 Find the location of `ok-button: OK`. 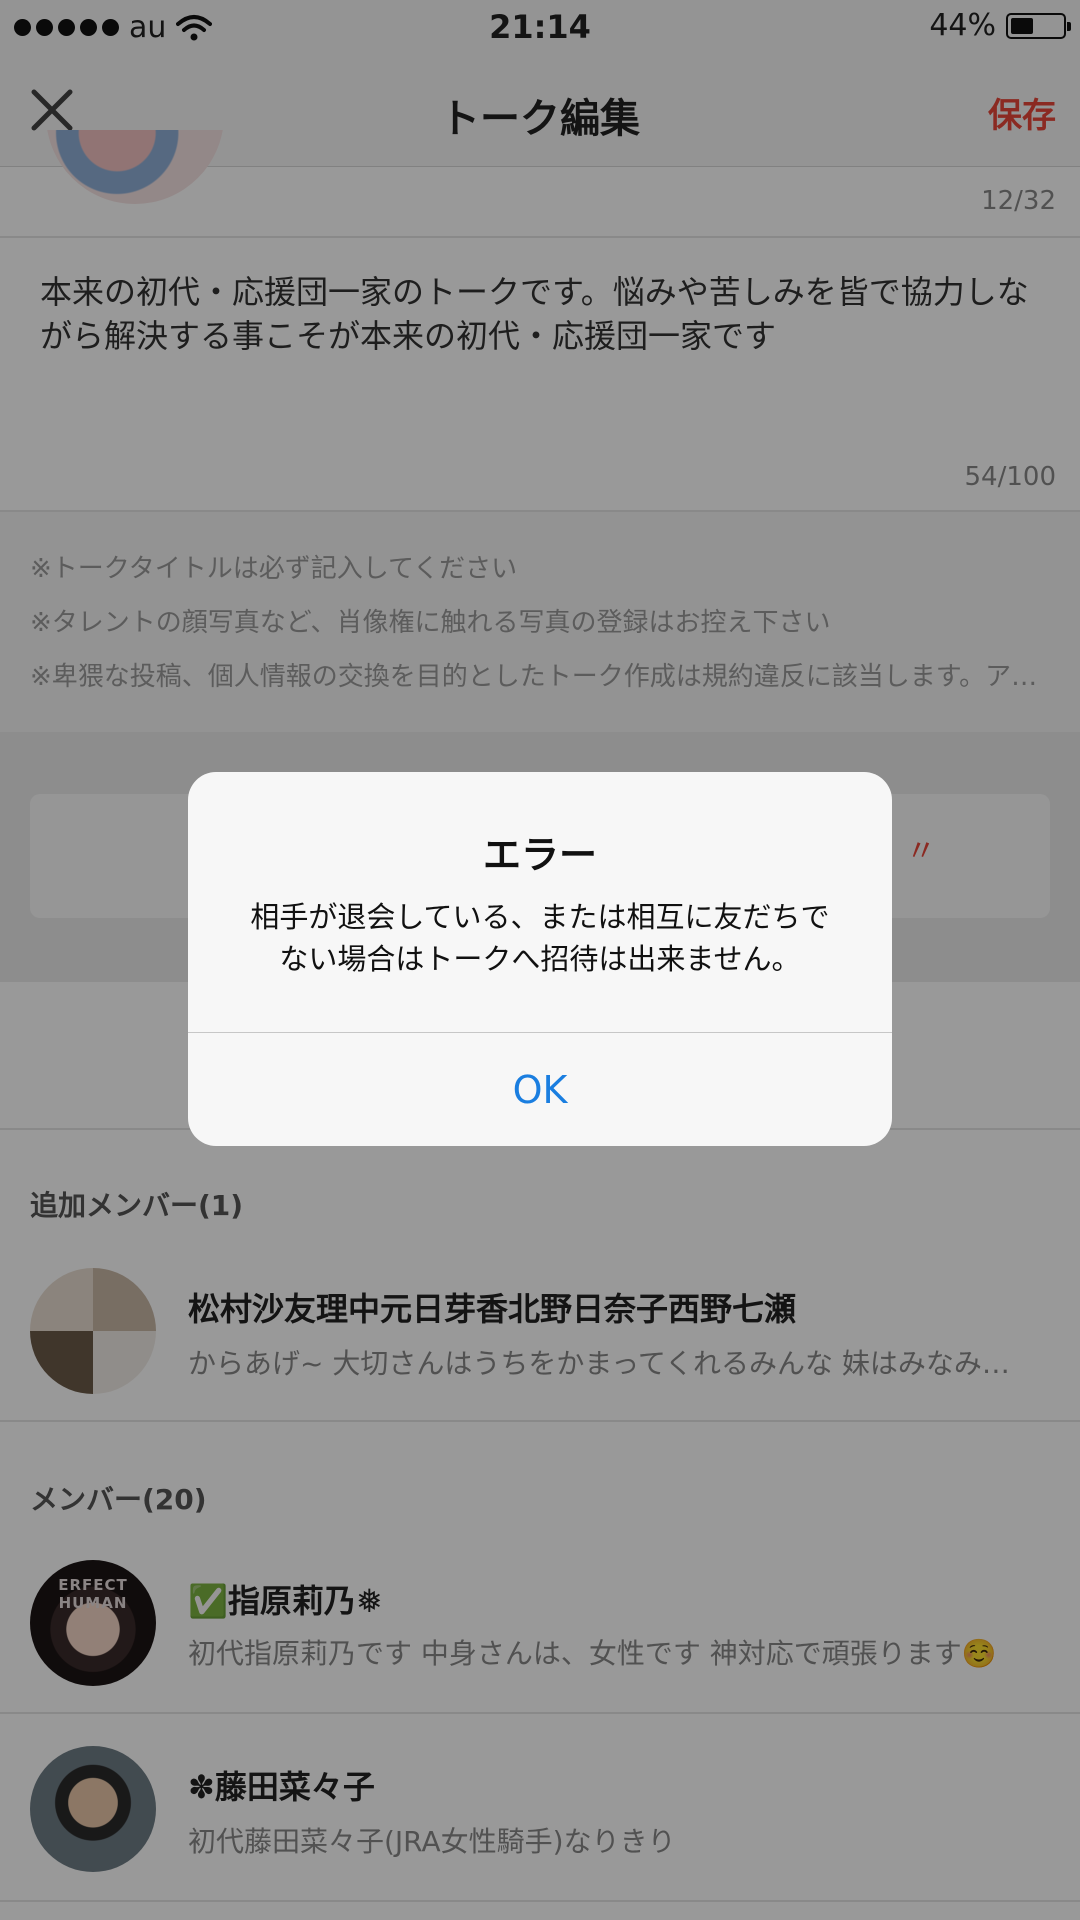

ok-button: OK is located at coordinates (540, 1089).